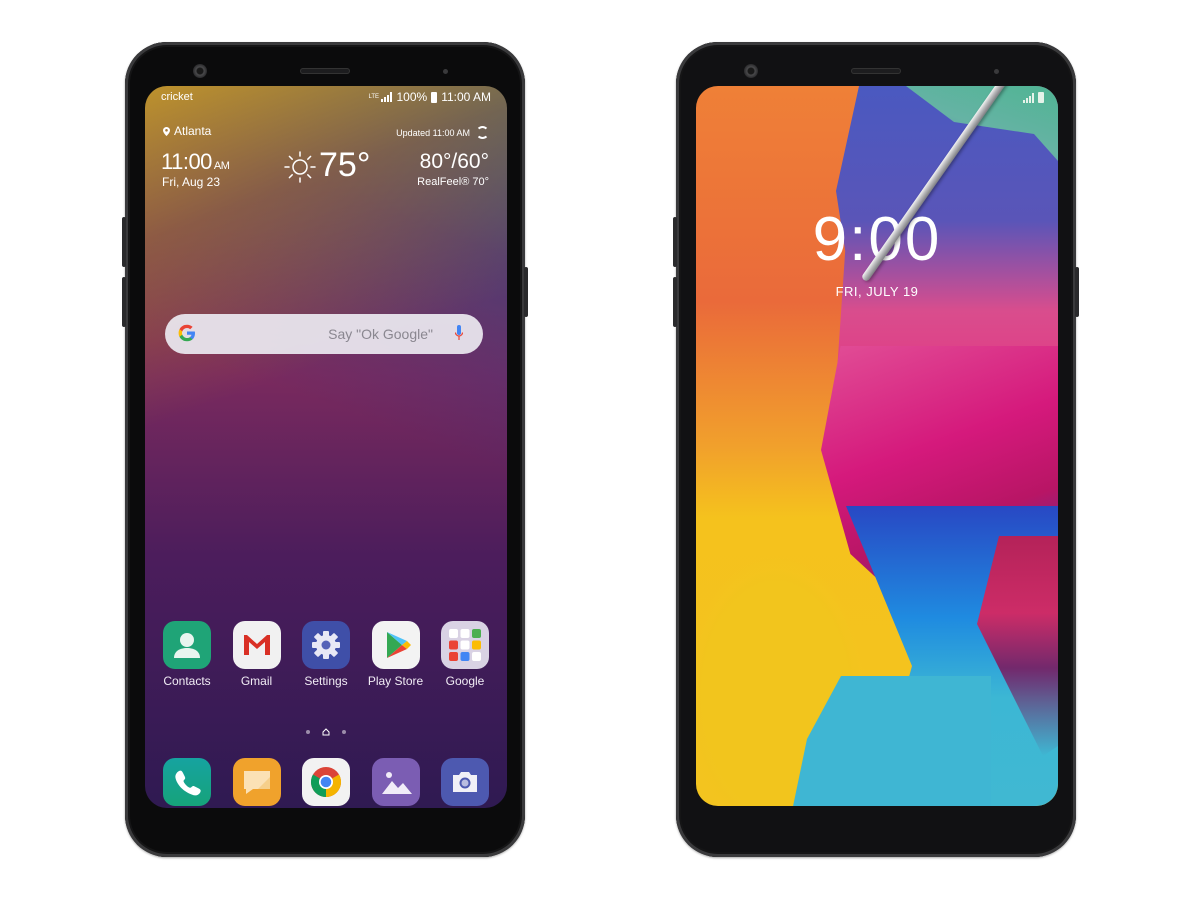 The height and width of the screenshot is (900, 1200). Describe the element at coordinates (345, 165) in the screenshot. I see `current-temperature: 75°` at that location.